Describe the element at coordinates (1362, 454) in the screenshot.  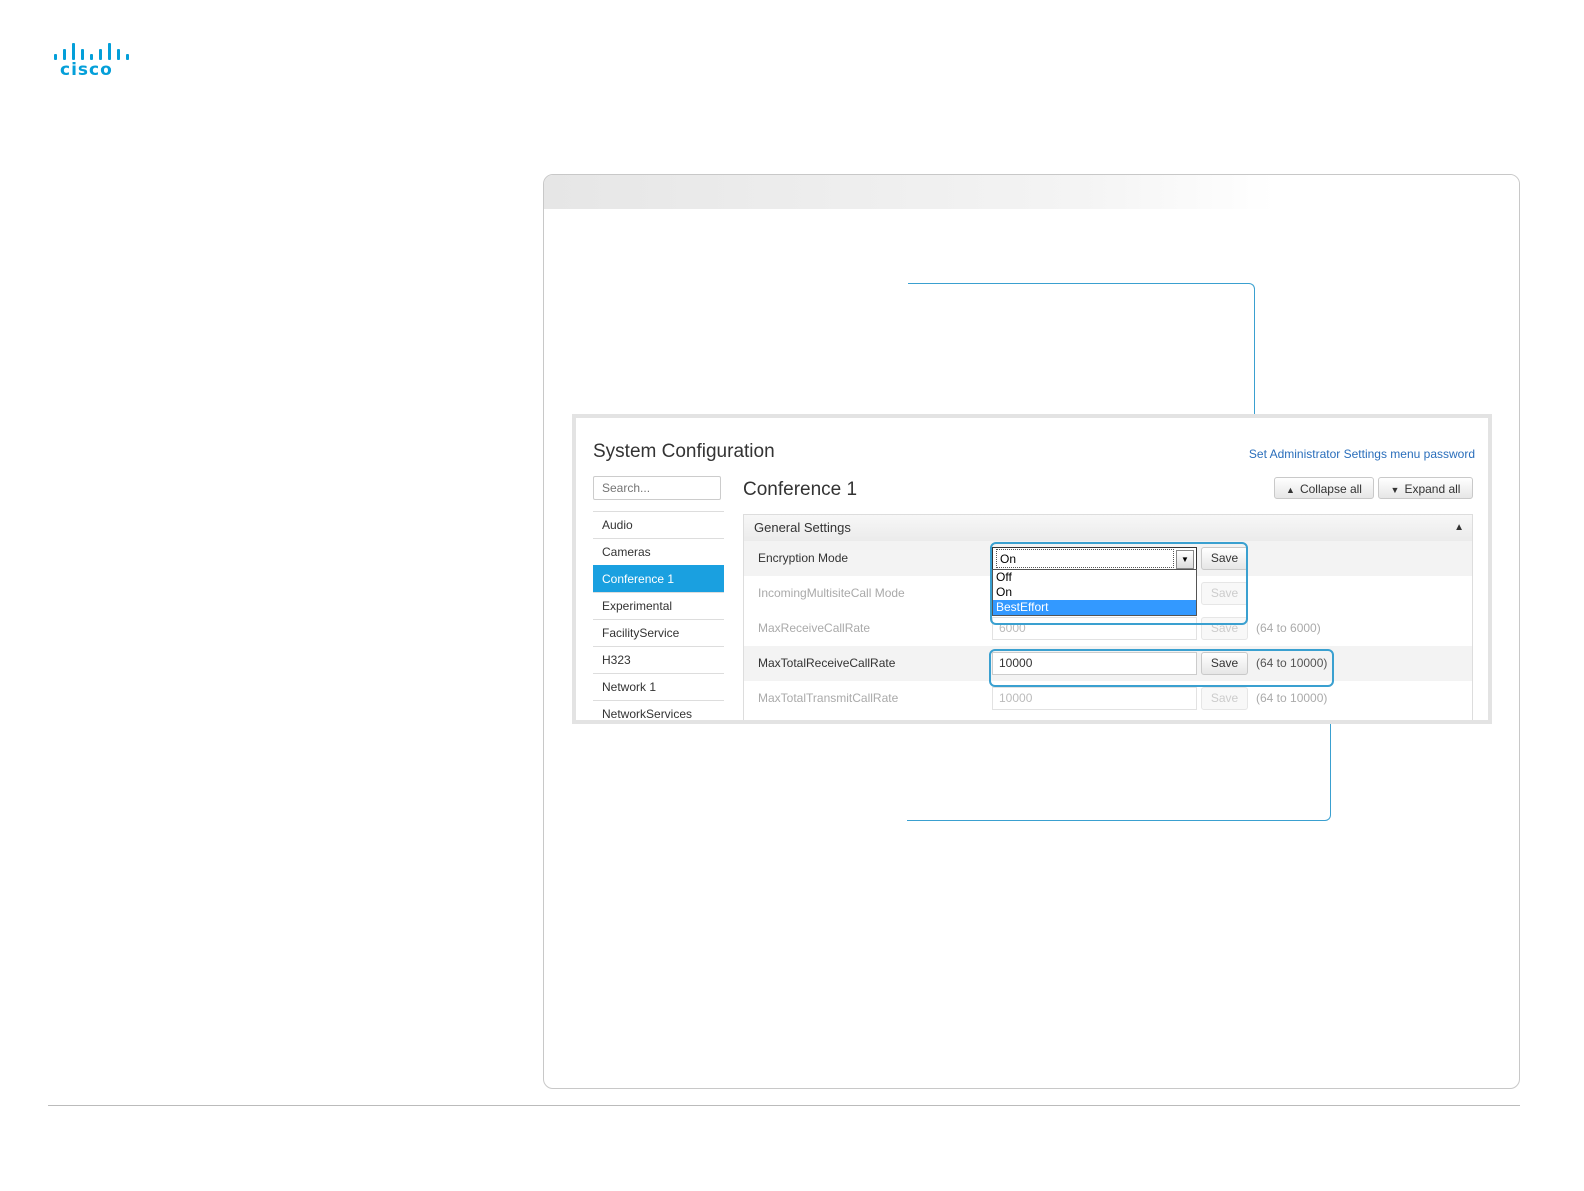
I see `admin-password-link: Set Administrator Settings menu password` at that location.